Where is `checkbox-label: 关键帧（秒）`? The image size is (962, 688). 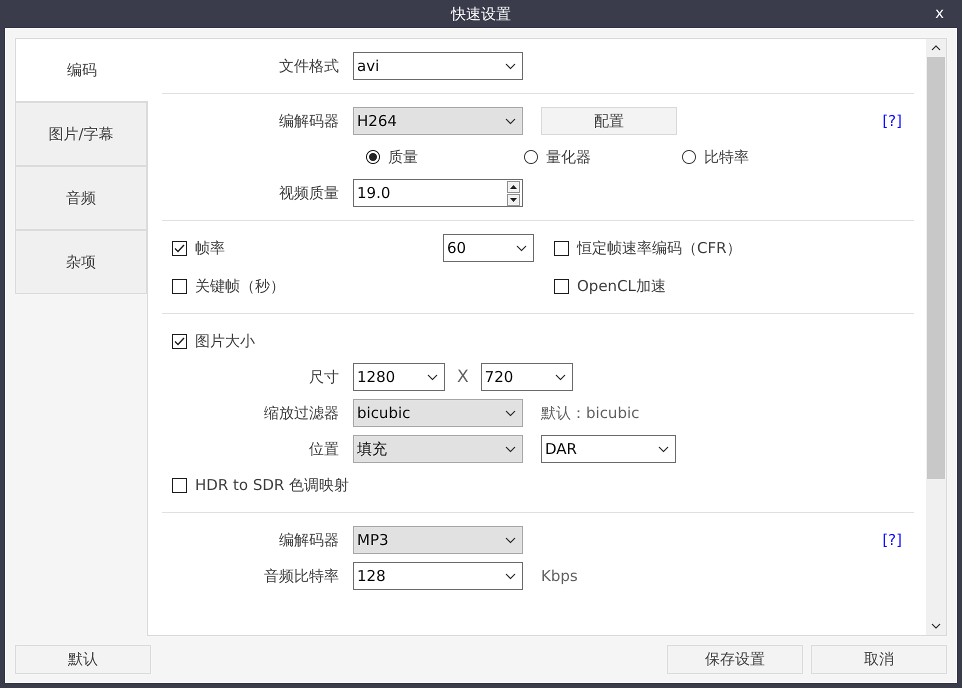
checkbox-label: 关键帧（秒） is located at coordinates (240, 286).